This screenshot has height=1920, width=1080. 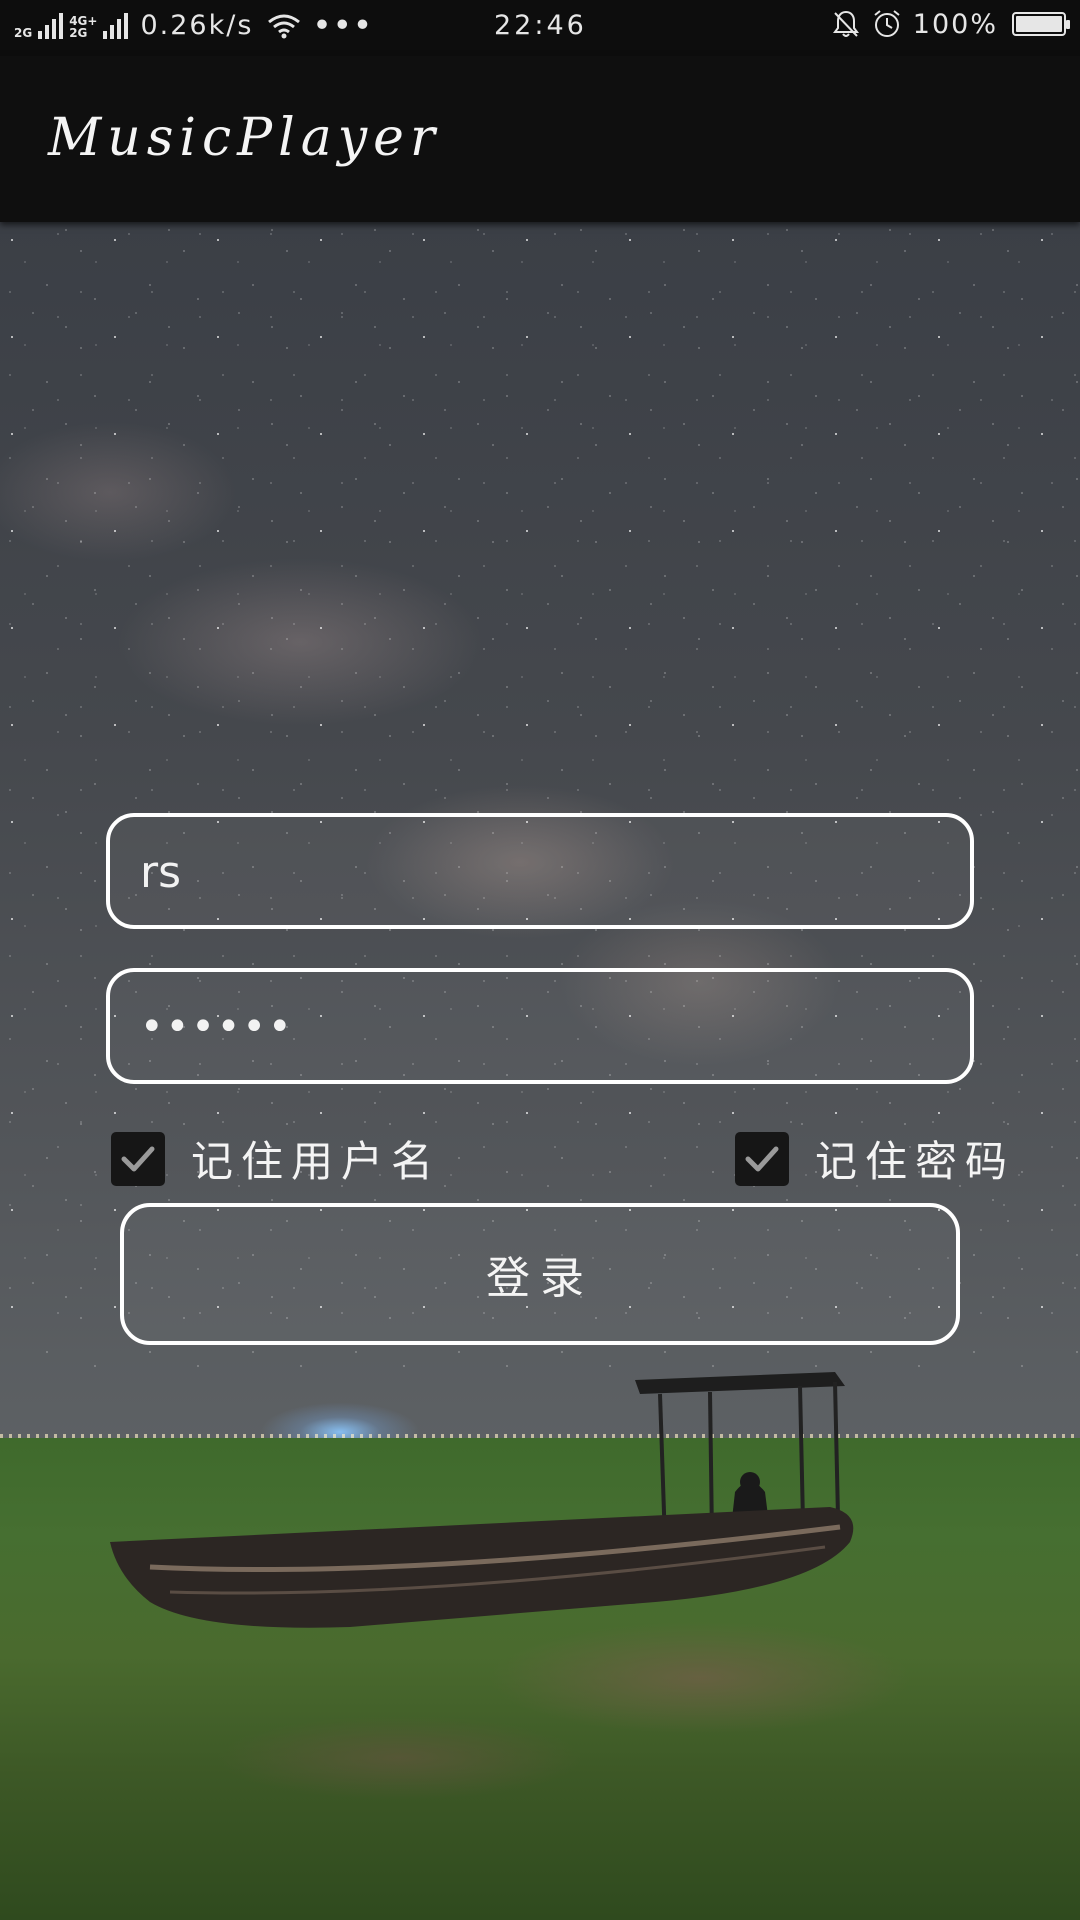 What do you see at coordinates (915, 1158) in the screenshot?
I see `remember-password-label: 记住密码` at bounding box center [915, 1158].